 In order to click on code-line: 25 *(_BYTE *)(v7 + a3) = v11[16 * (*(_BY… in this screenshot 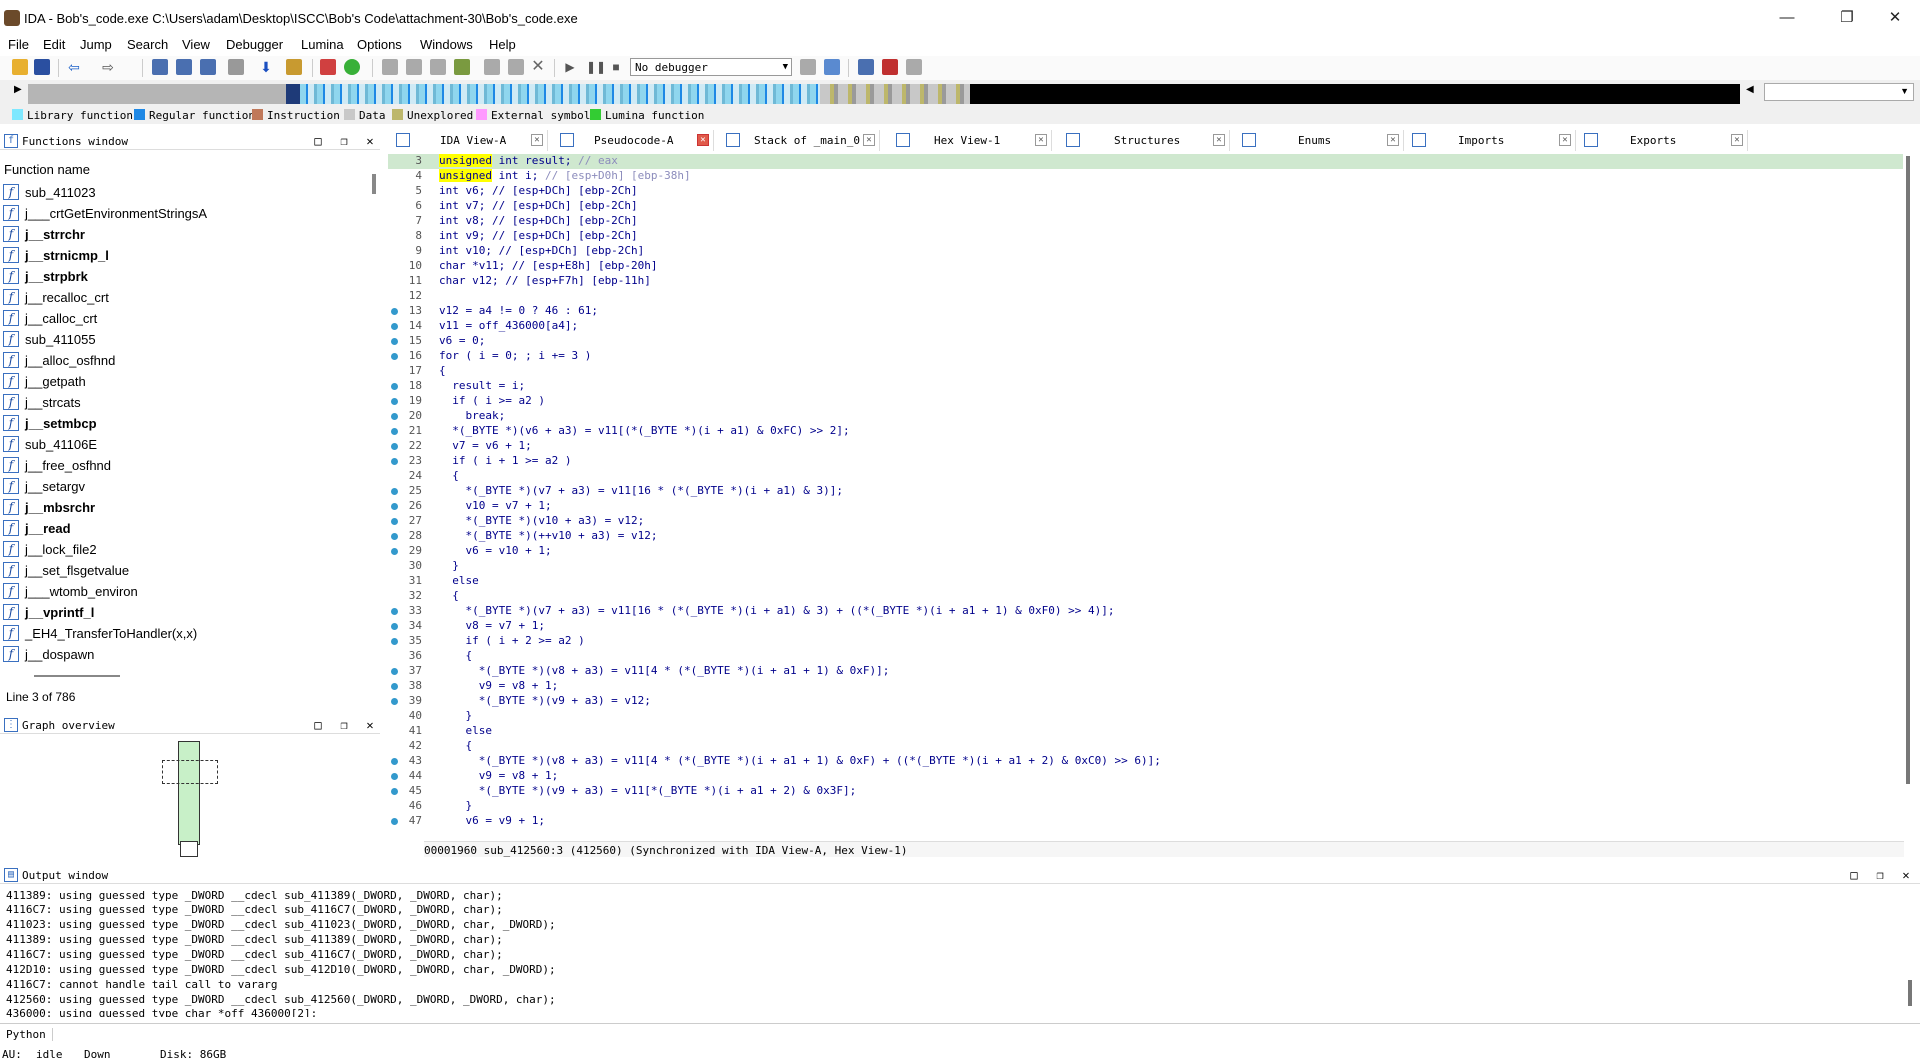, I will do `click(1145, 491)`.